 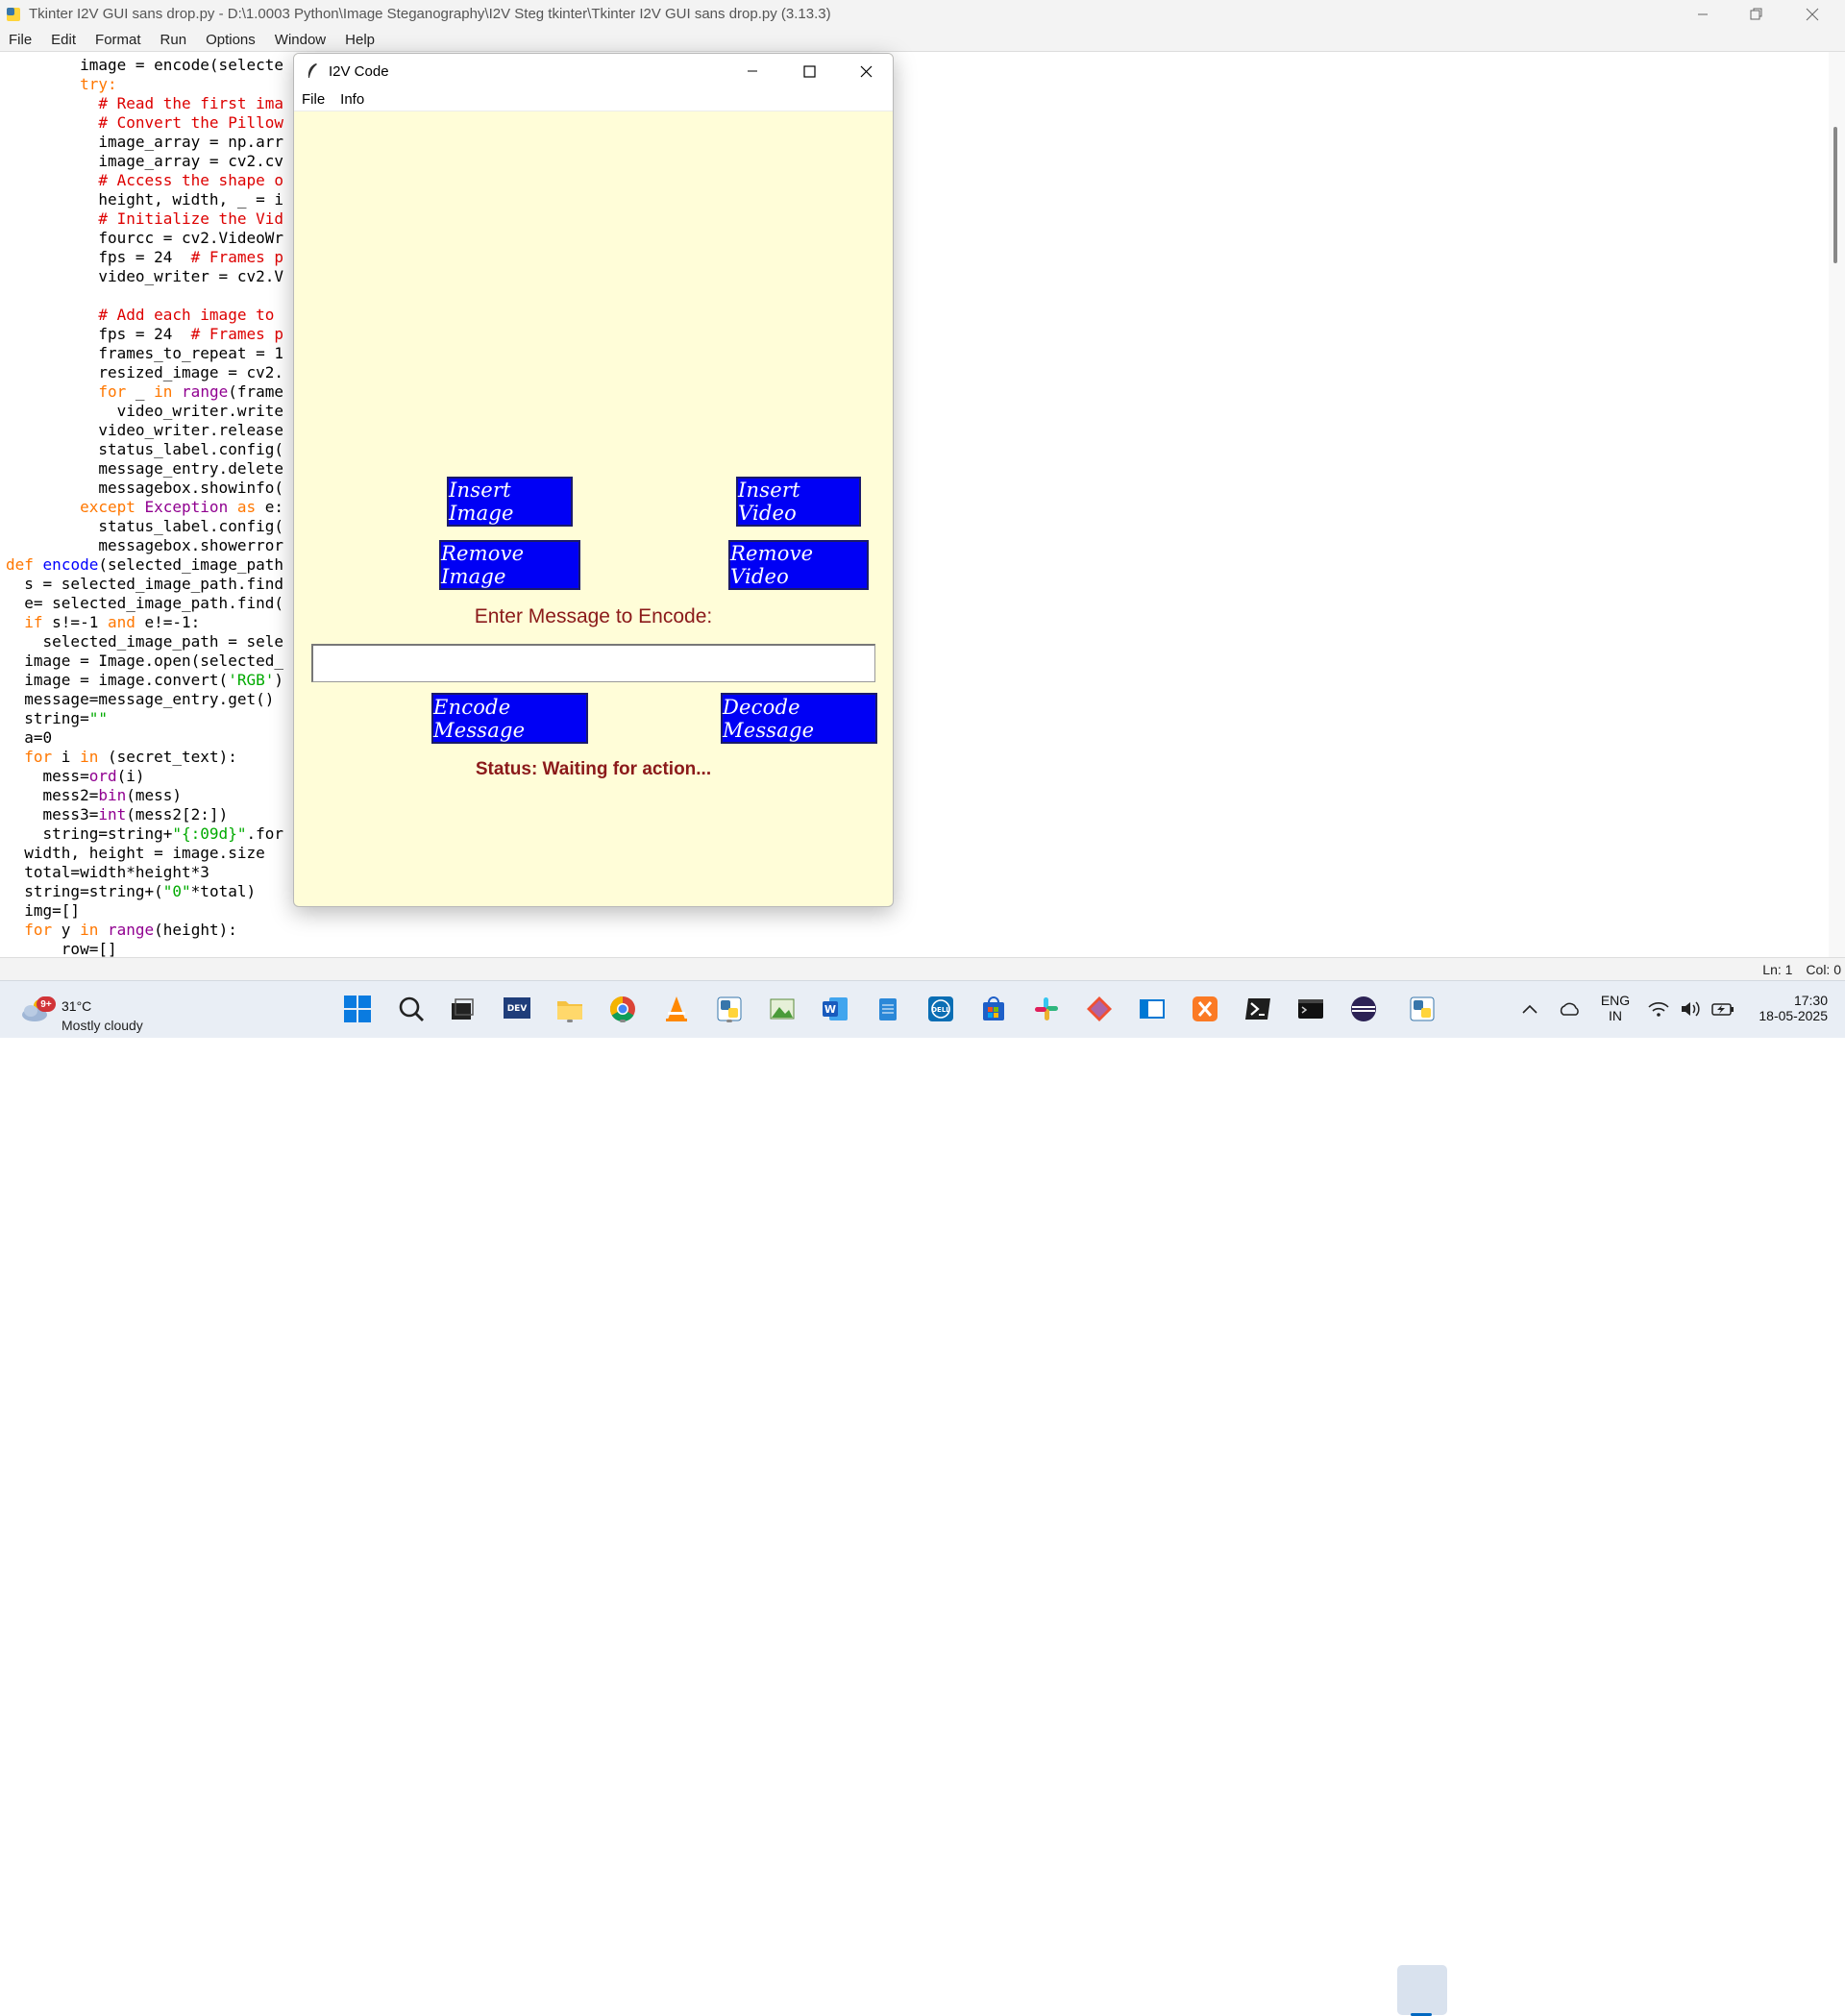 I want to click on code-line: resized_image = cv2., so click(x=145, y=372).